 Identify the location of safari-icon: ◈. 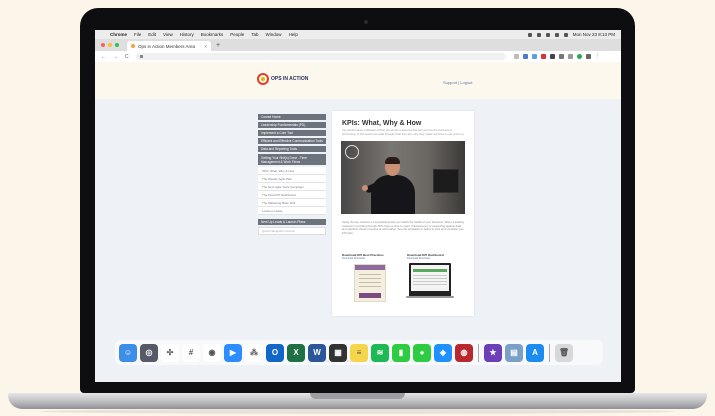
(443, 352).